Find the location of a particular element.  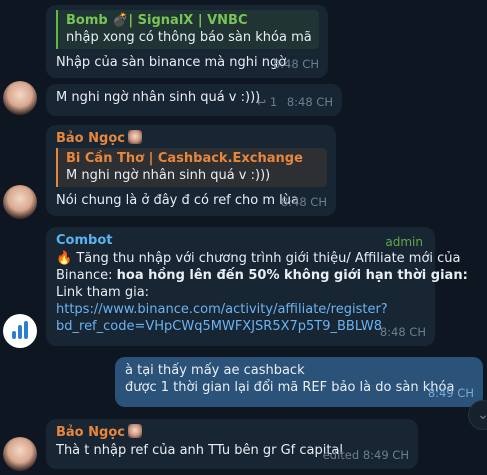

message-meta: ↩ 1 8:48 CH is located at coordinates (295, 102).